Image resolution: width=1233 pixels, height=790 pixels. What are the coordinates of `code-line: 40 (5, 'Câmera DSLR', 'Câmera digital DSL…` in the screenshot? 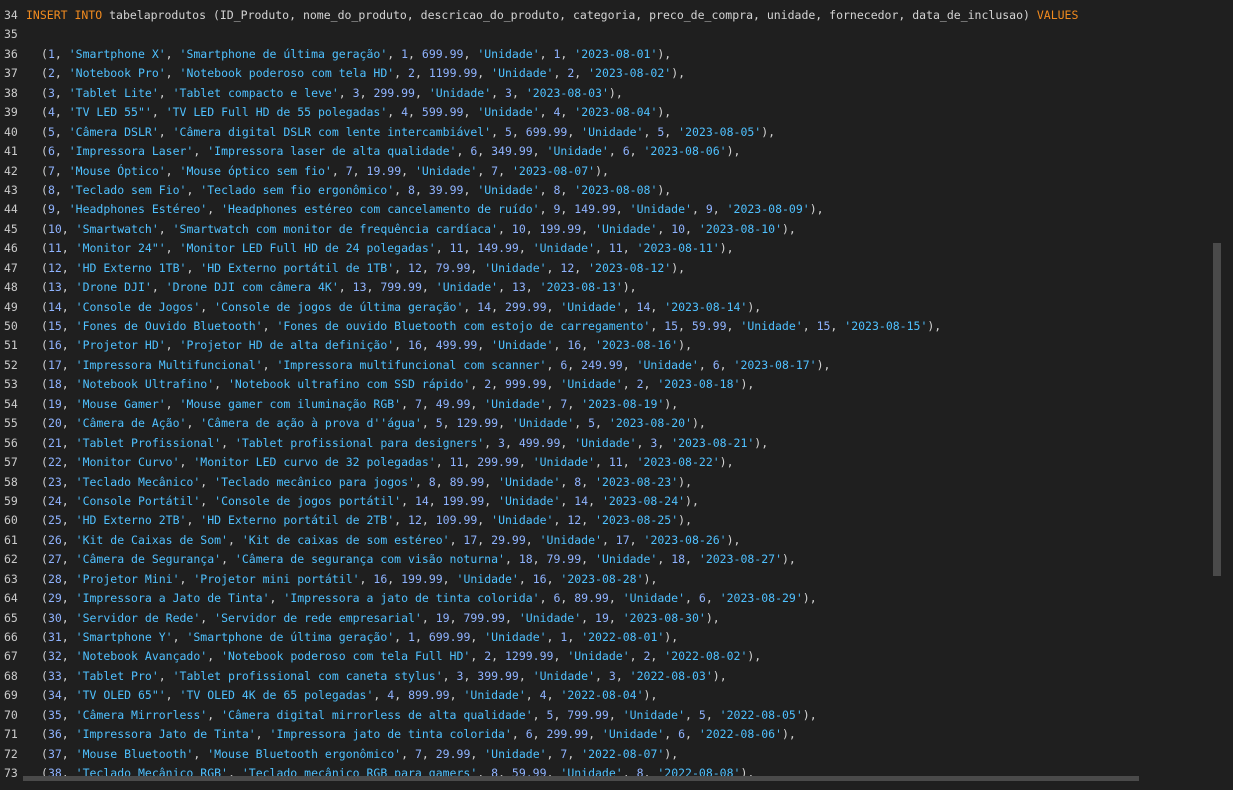 It's located at (609, 132).